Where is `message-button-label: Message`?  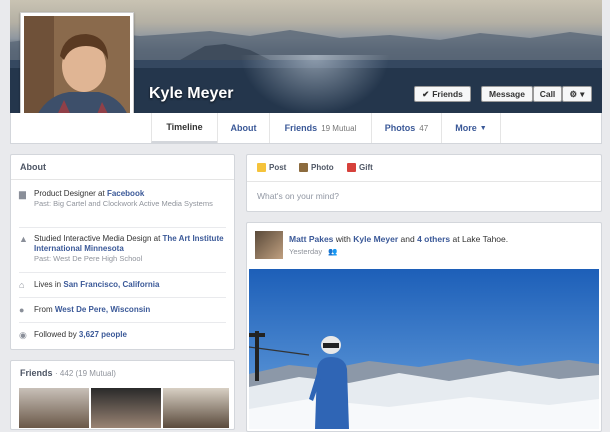
message-button-label: Message is located at coordinates (507, 94).